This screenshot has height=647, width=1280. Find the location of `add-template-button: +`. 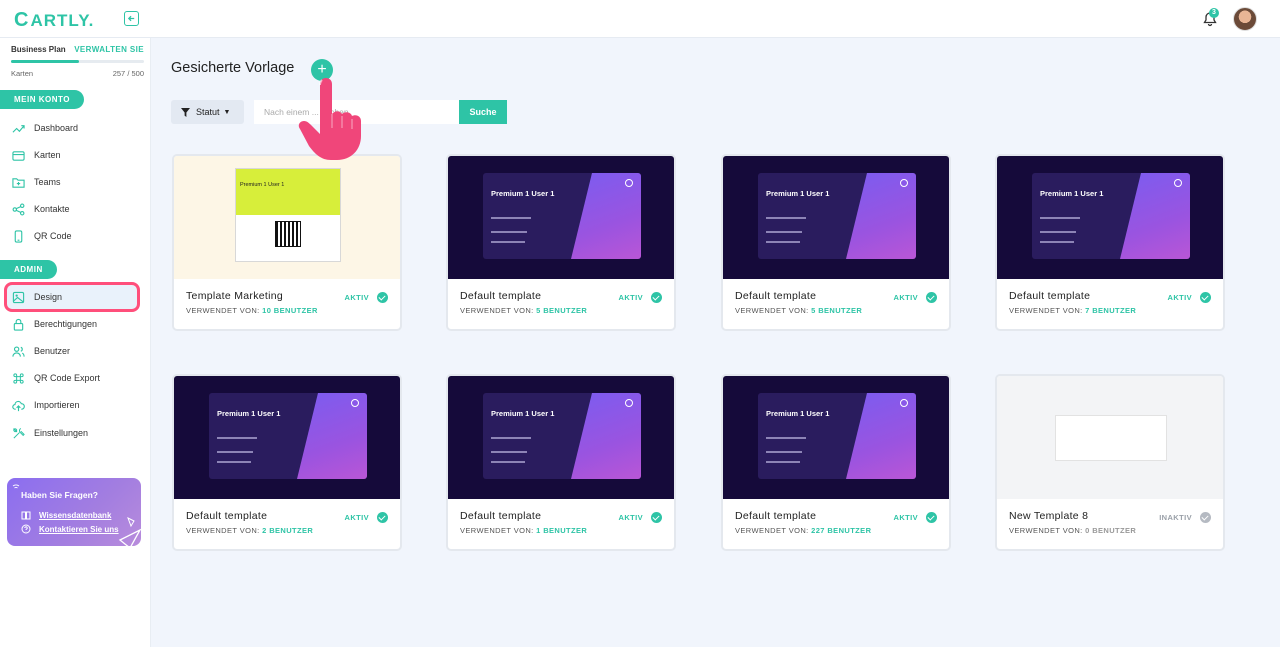

add-template-button: + is located at coordinates (322, 70).